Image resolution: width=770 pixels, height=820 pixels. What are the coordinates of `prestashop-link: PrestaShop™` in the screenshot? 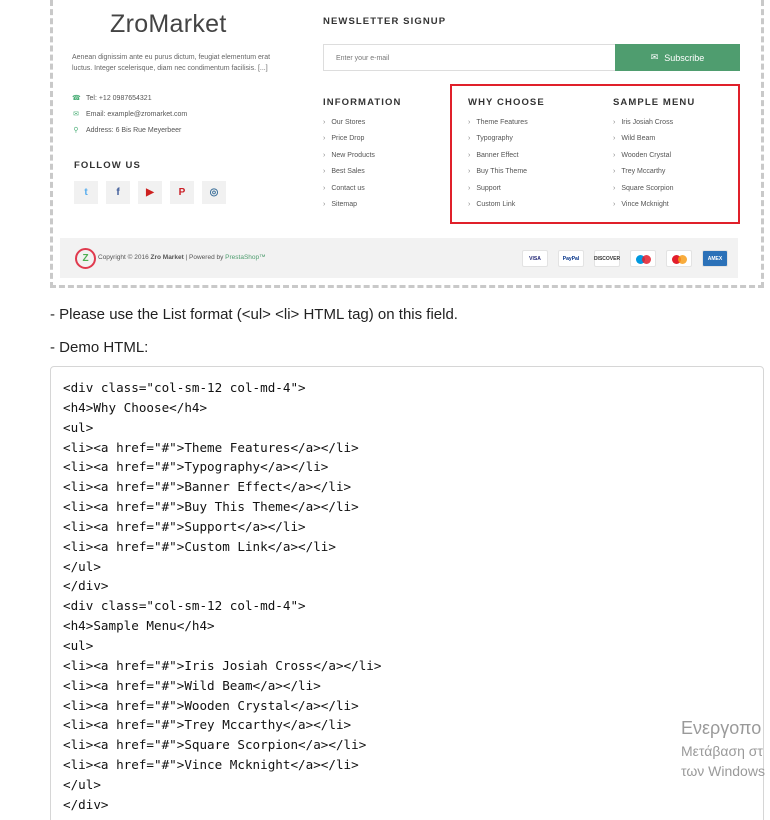 It's located at (245, 257).